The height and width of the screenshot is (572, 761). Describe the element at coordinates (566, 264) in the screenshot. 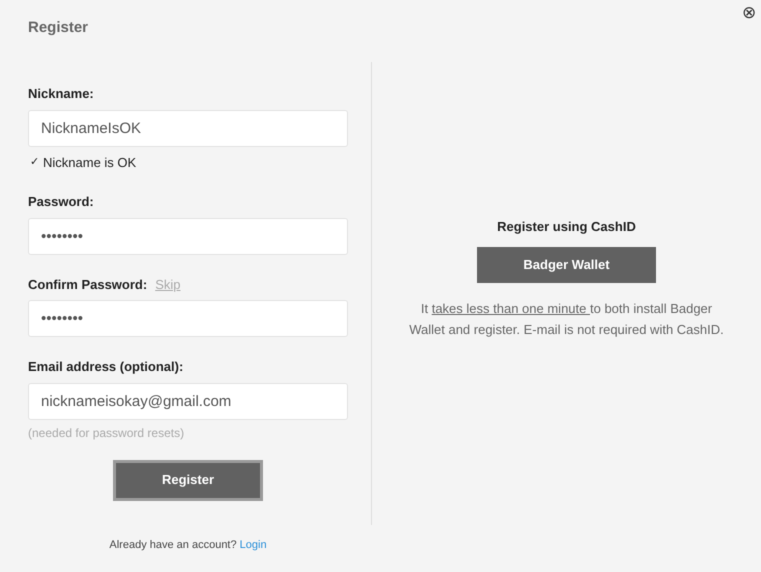

I see `badger-wallet-button: Badger Wallet` at that location.